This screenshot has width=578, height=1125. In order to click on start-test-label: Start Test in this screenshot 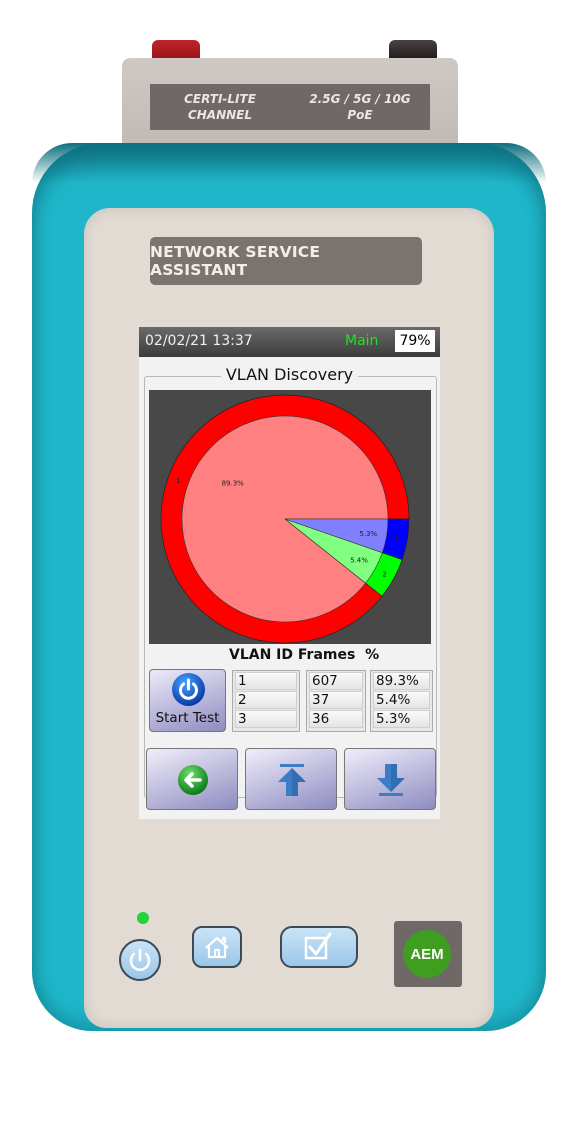, I will do `click(187, 718)`.